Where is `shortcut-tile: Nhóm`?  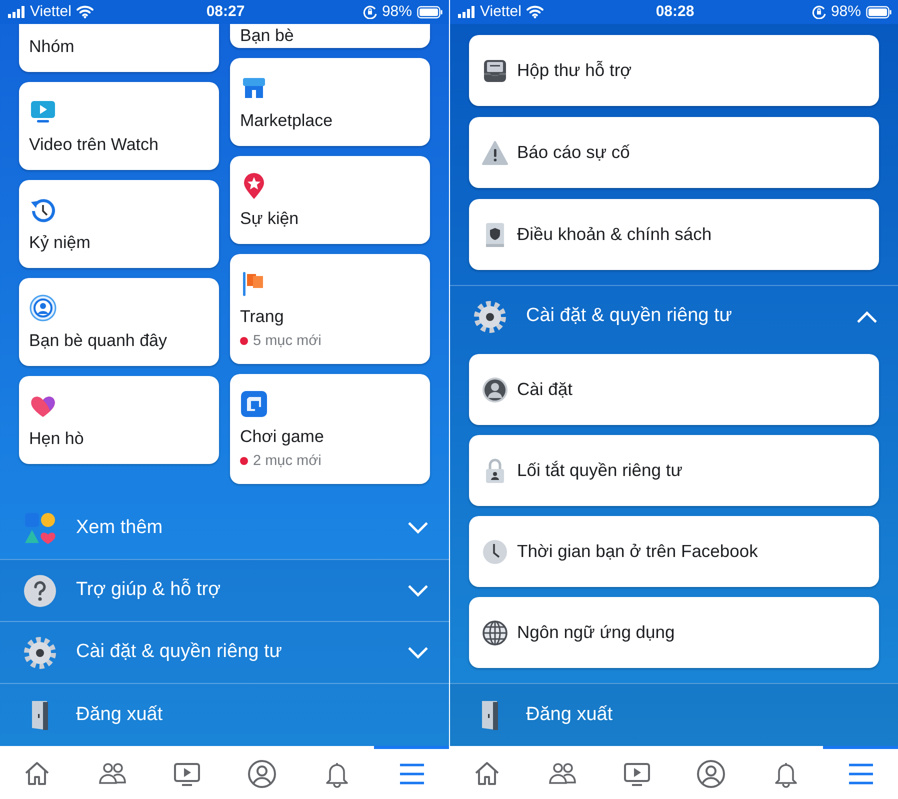 shortcut-tile: Nhóm is located at coordinates (119, 48).